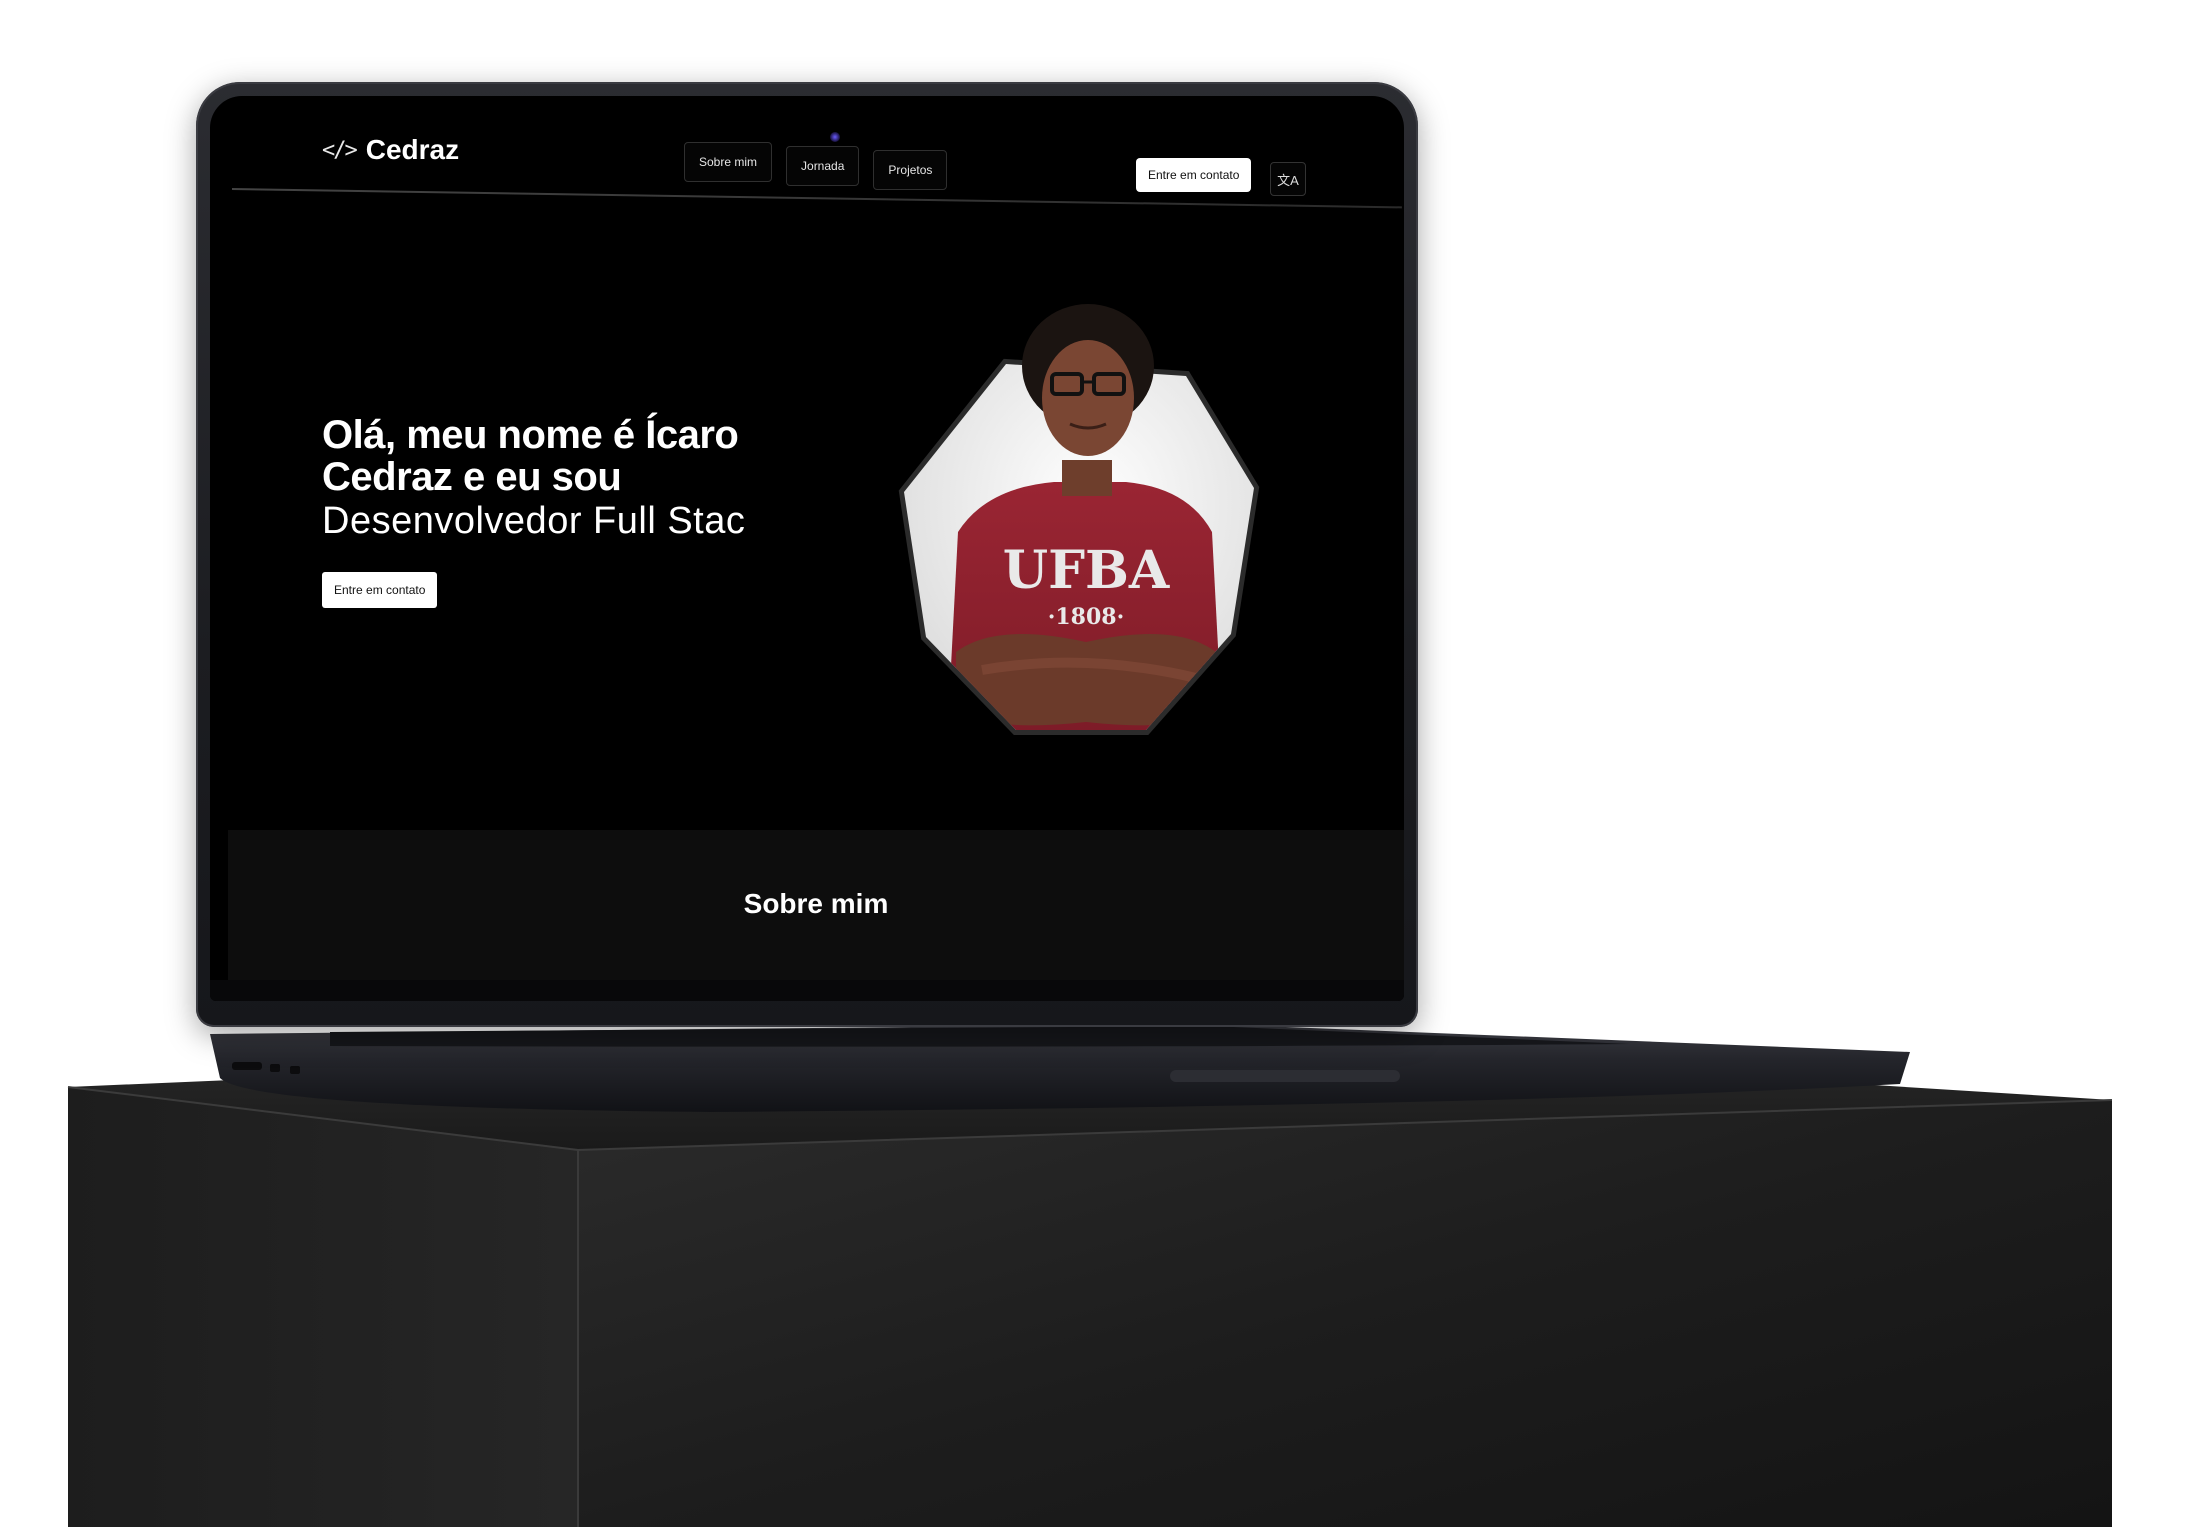 Image resolution: width=2198 pixels, height=1527 pixels. I want to click on webcam, so click(835, 137).